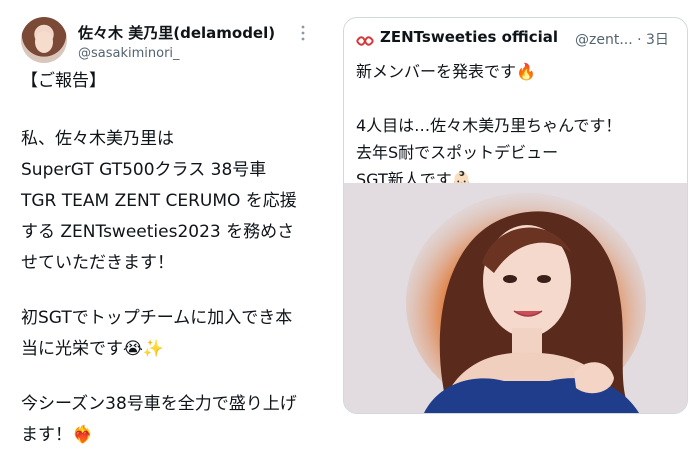  What do you see at coordinates (44, 40) in the screenshot?
I see `avatar` at bounding box center [44, 40].